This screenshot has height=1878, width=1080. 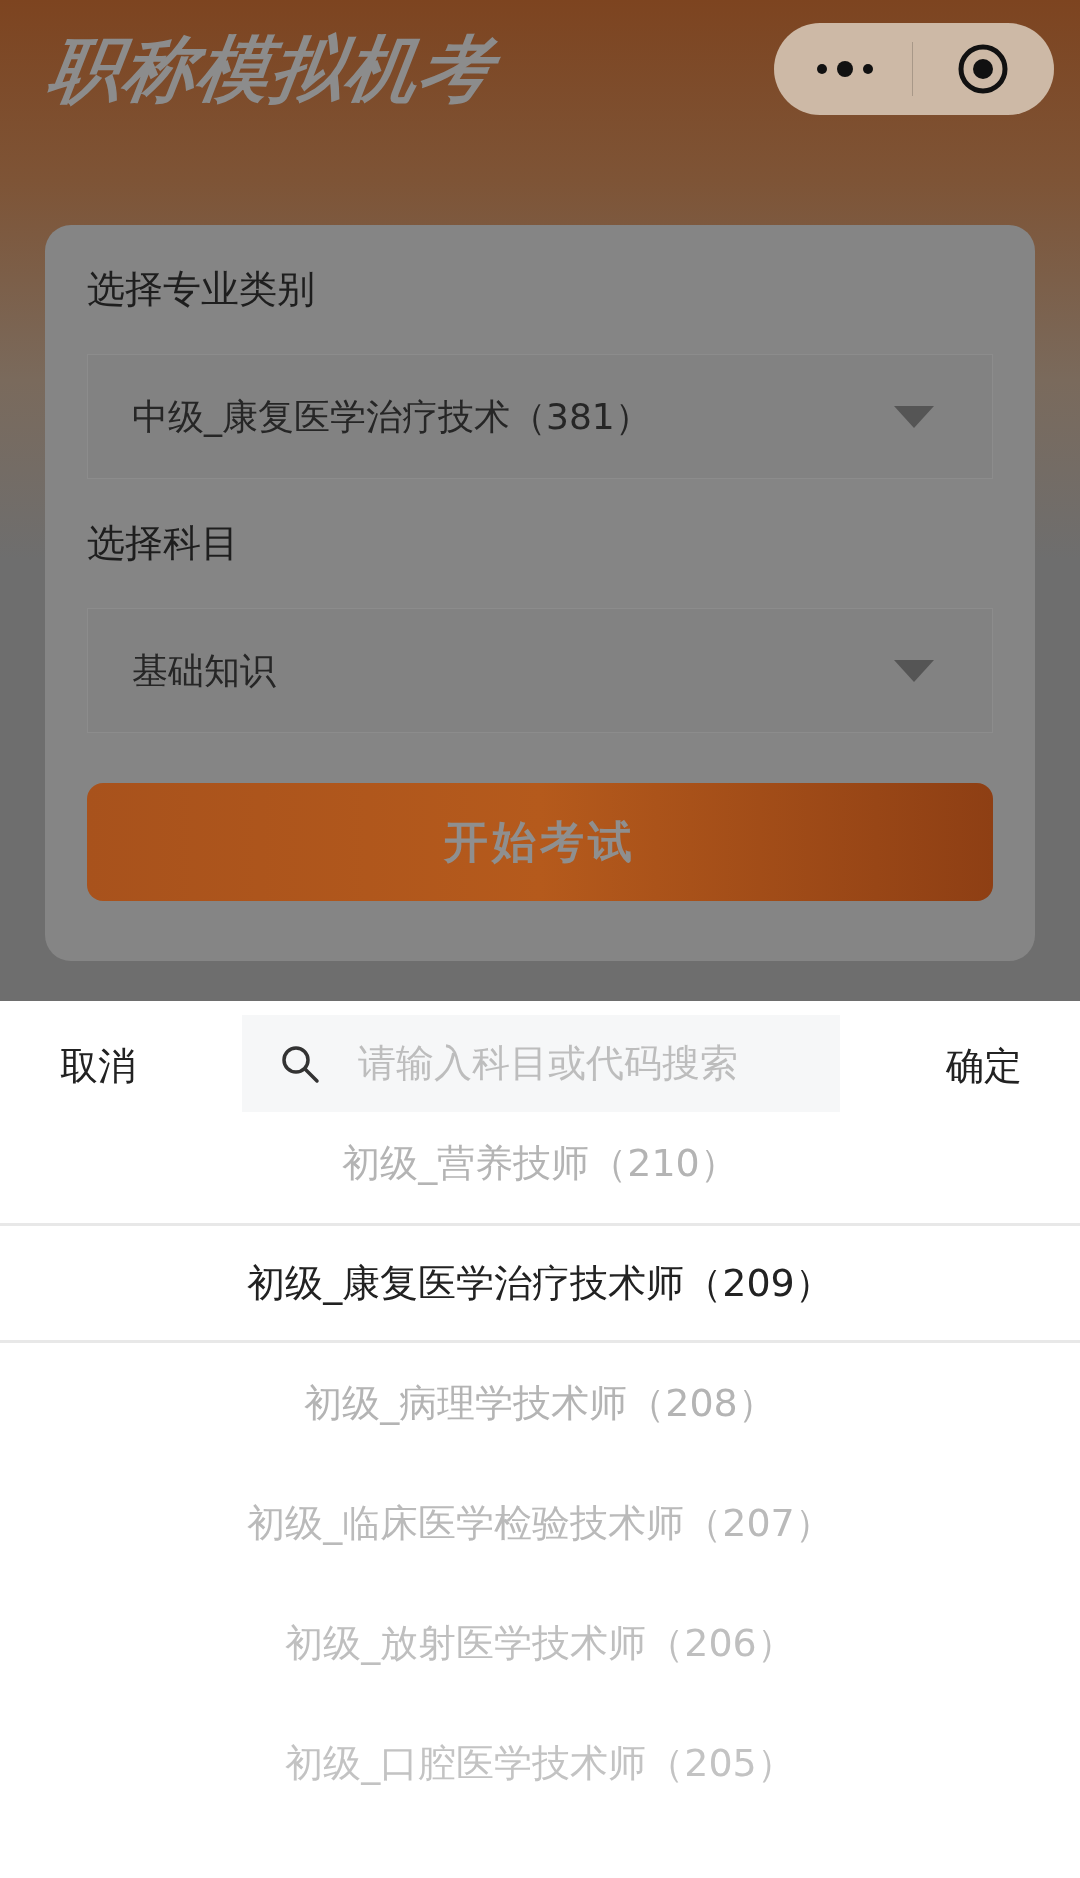 I want to click on app-title: 职称模拟机考, so click(x=272, y=69).